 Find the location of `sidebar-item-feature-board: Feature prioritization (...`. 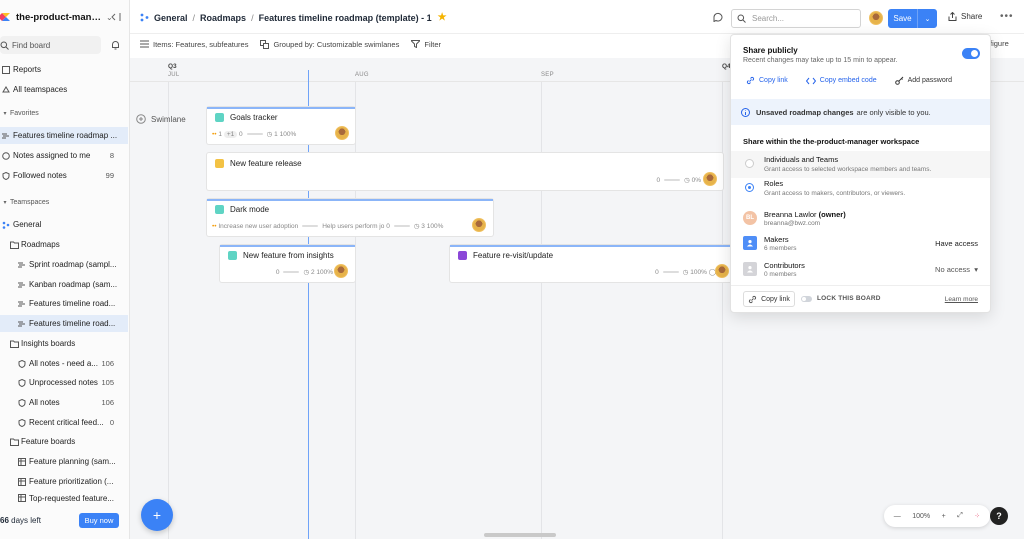

sidebar-item-feature-board: Feature prioritization (... is located at coordinates (64, 481).